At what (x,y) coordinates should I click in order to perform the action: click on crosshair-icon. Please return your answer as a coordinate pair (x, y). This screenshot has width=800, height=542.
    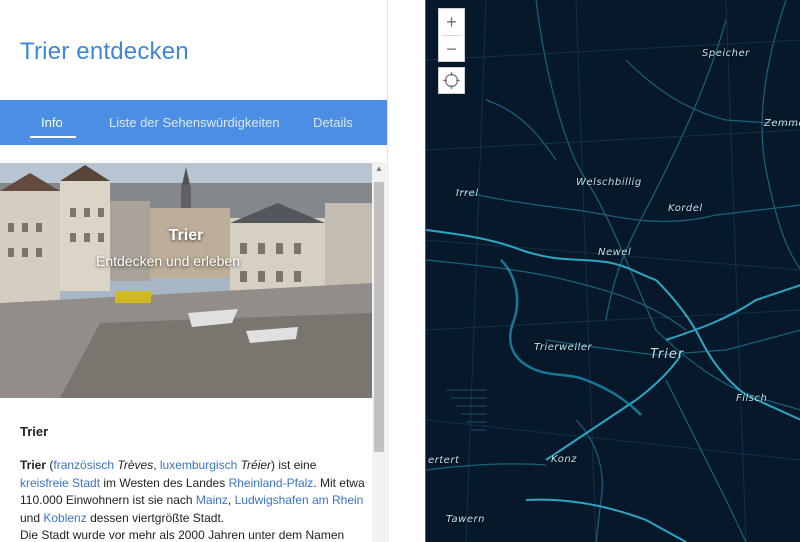
    Looking at the image, I should click on (451, 80).